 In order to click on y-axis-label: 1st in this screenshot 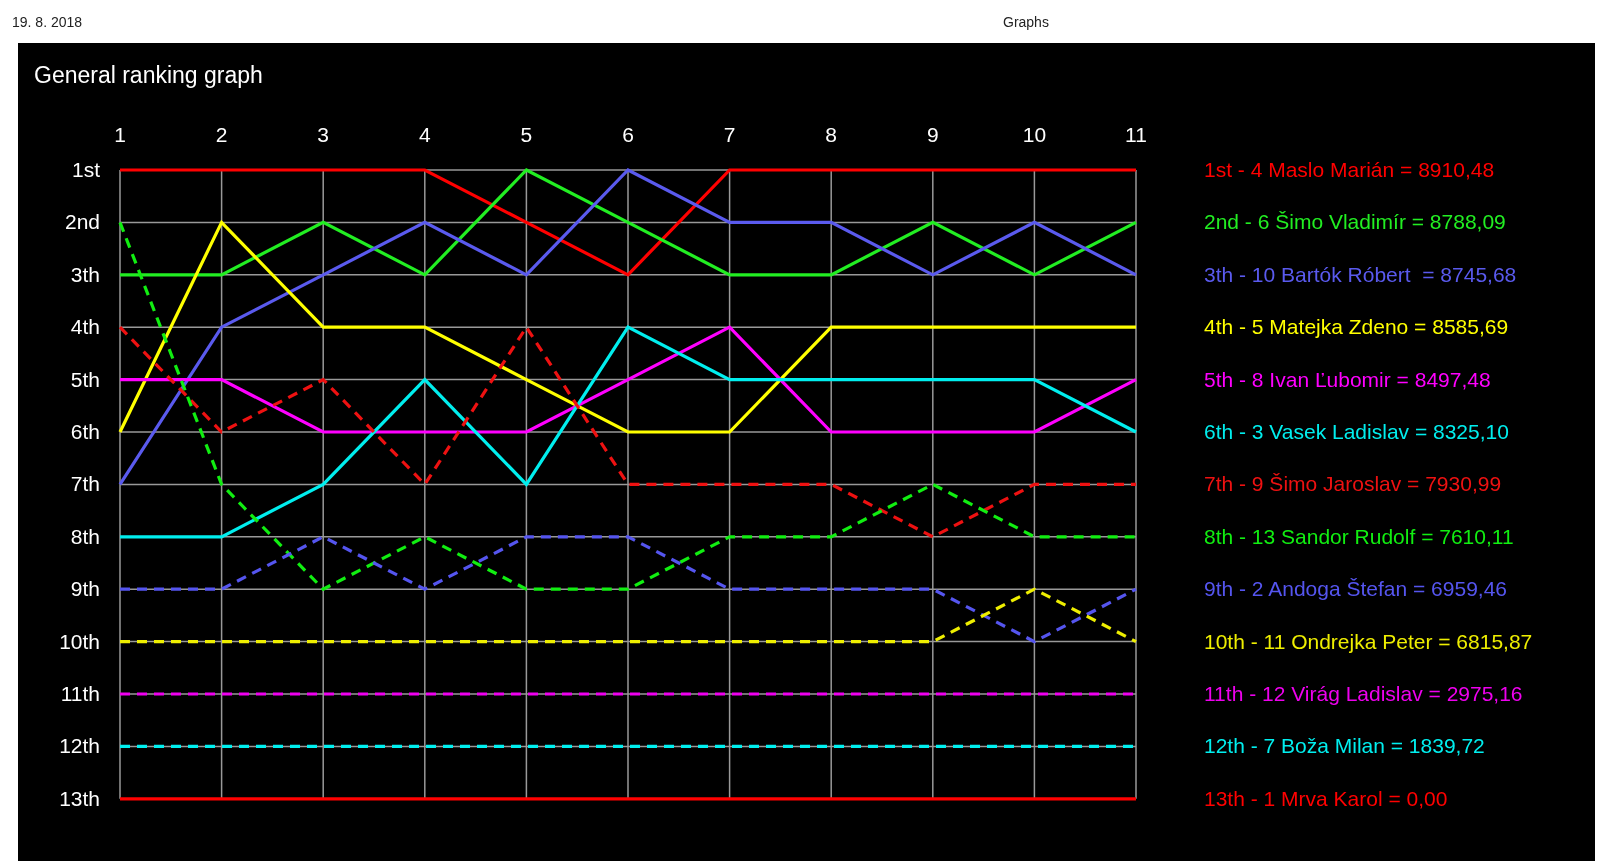, I will do `click(86, 169)`.